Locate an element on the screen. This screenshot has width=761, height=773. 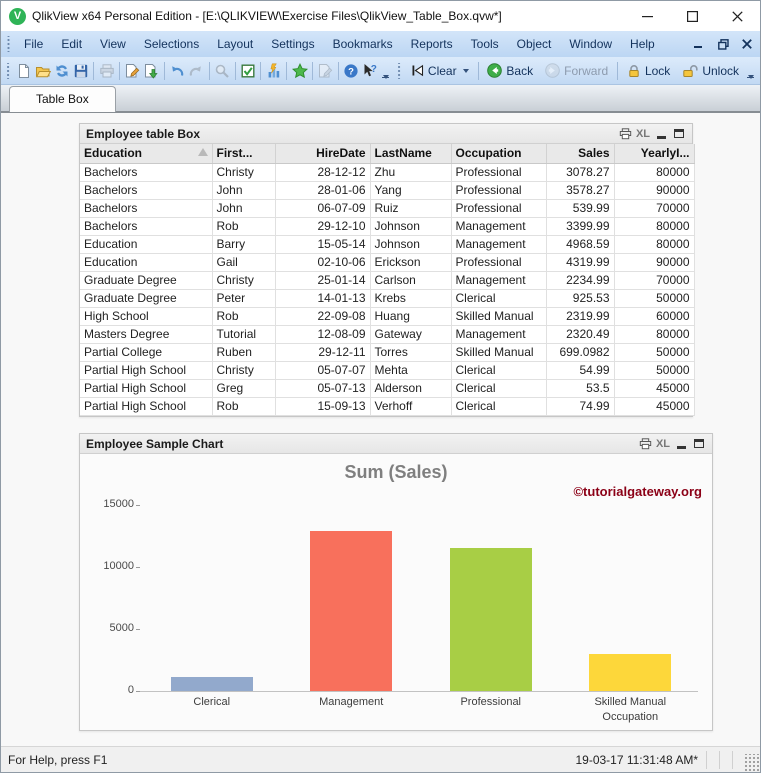
table-cell: 15-05-14 is located at coordinates (323, 244).